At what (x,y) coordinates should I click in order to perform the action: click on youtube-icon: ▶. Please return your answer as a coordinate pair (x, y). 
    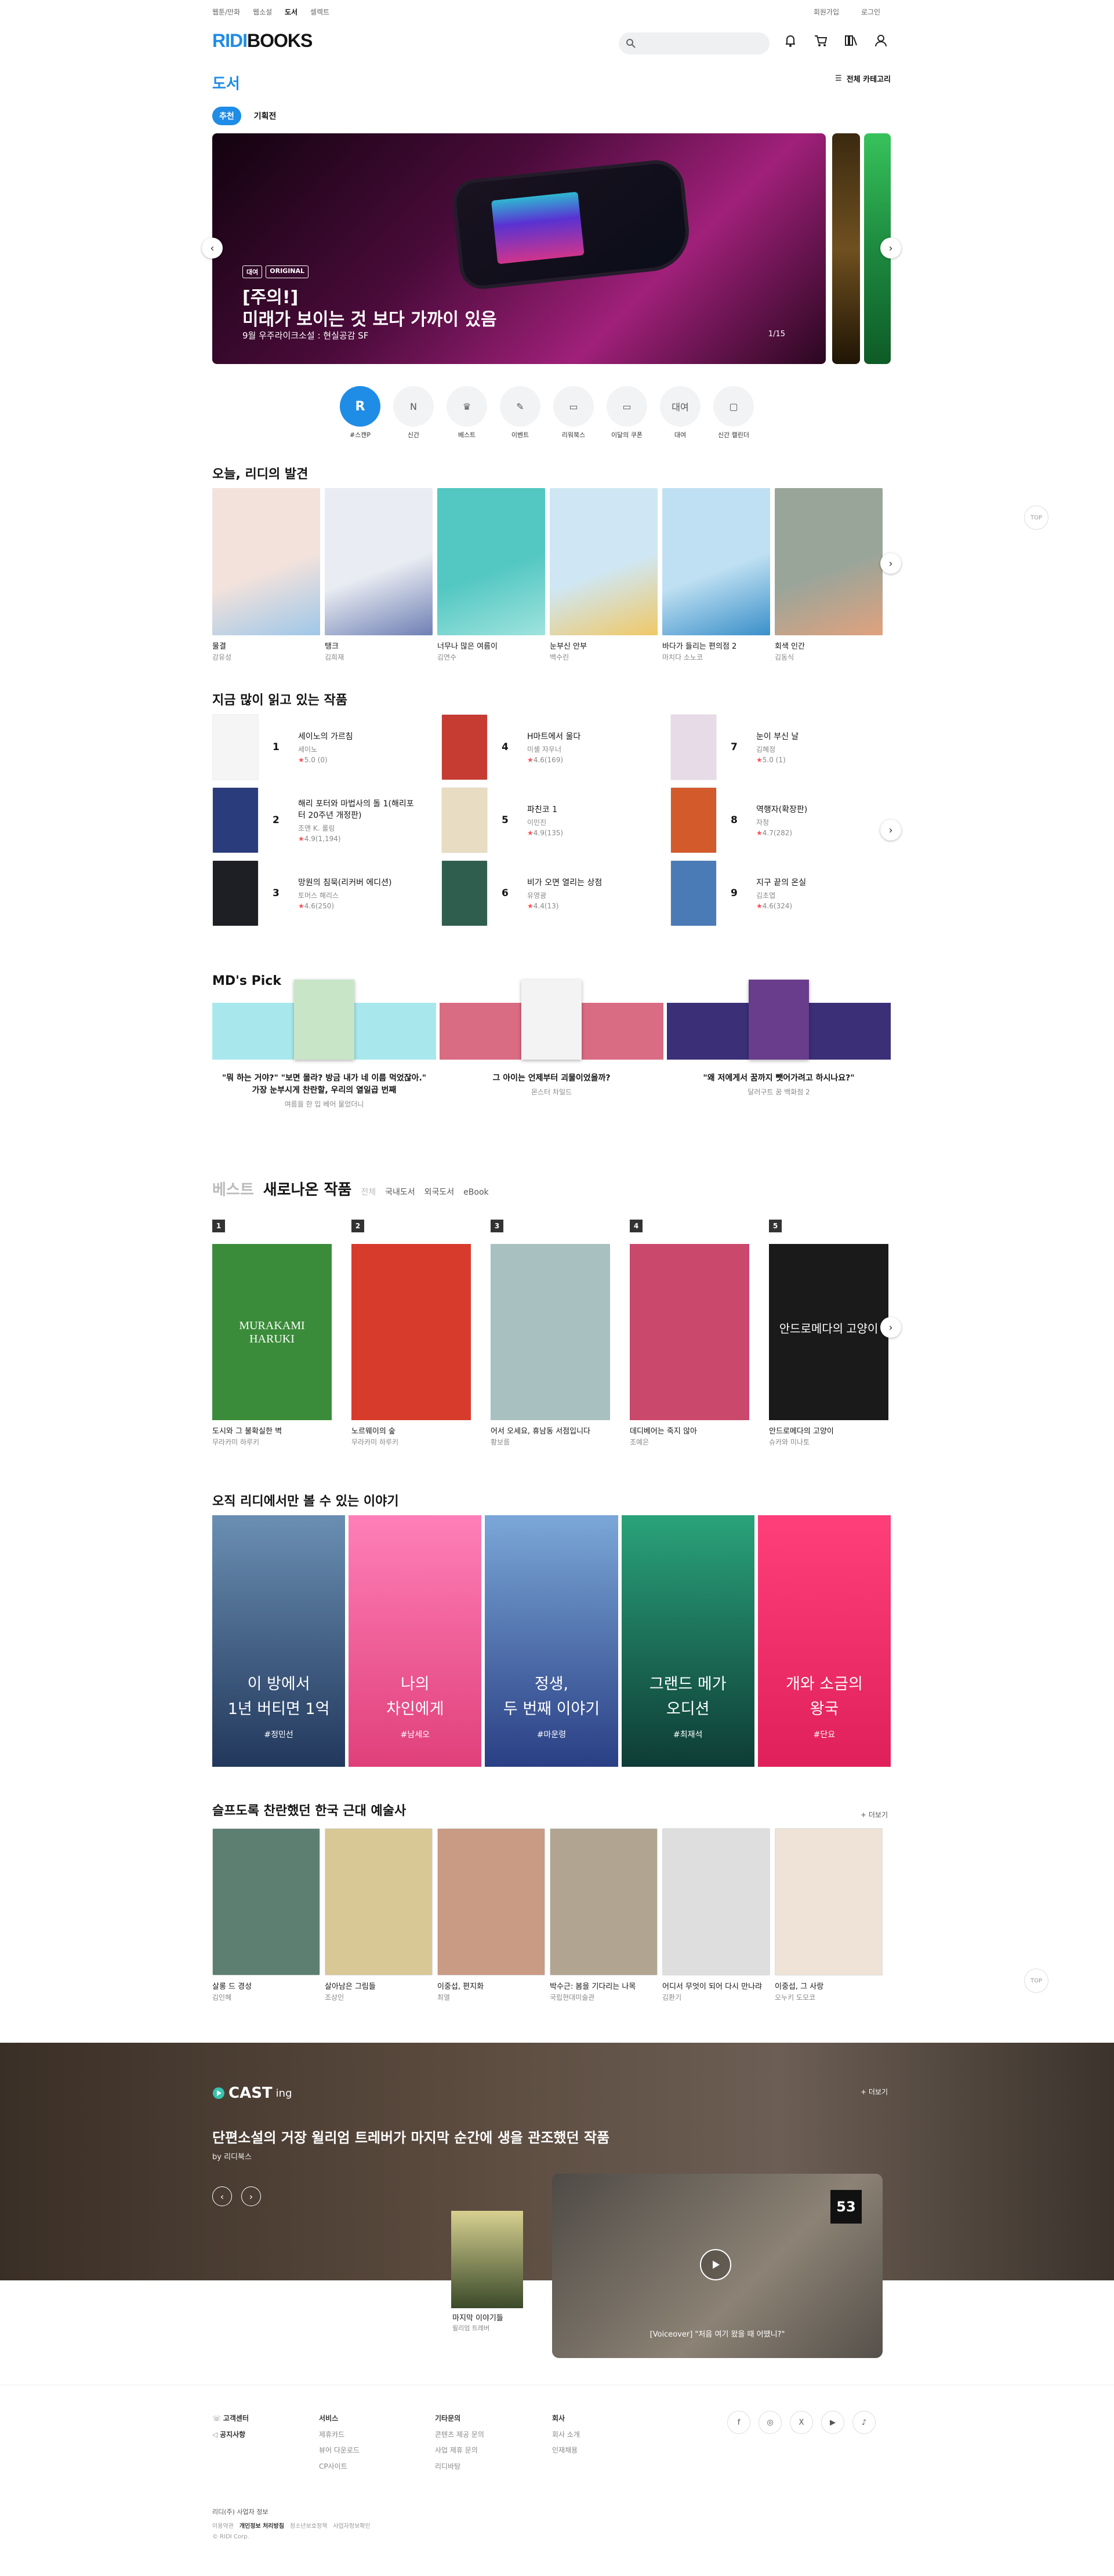
    Looking at the image, I should click on (832, 2422).